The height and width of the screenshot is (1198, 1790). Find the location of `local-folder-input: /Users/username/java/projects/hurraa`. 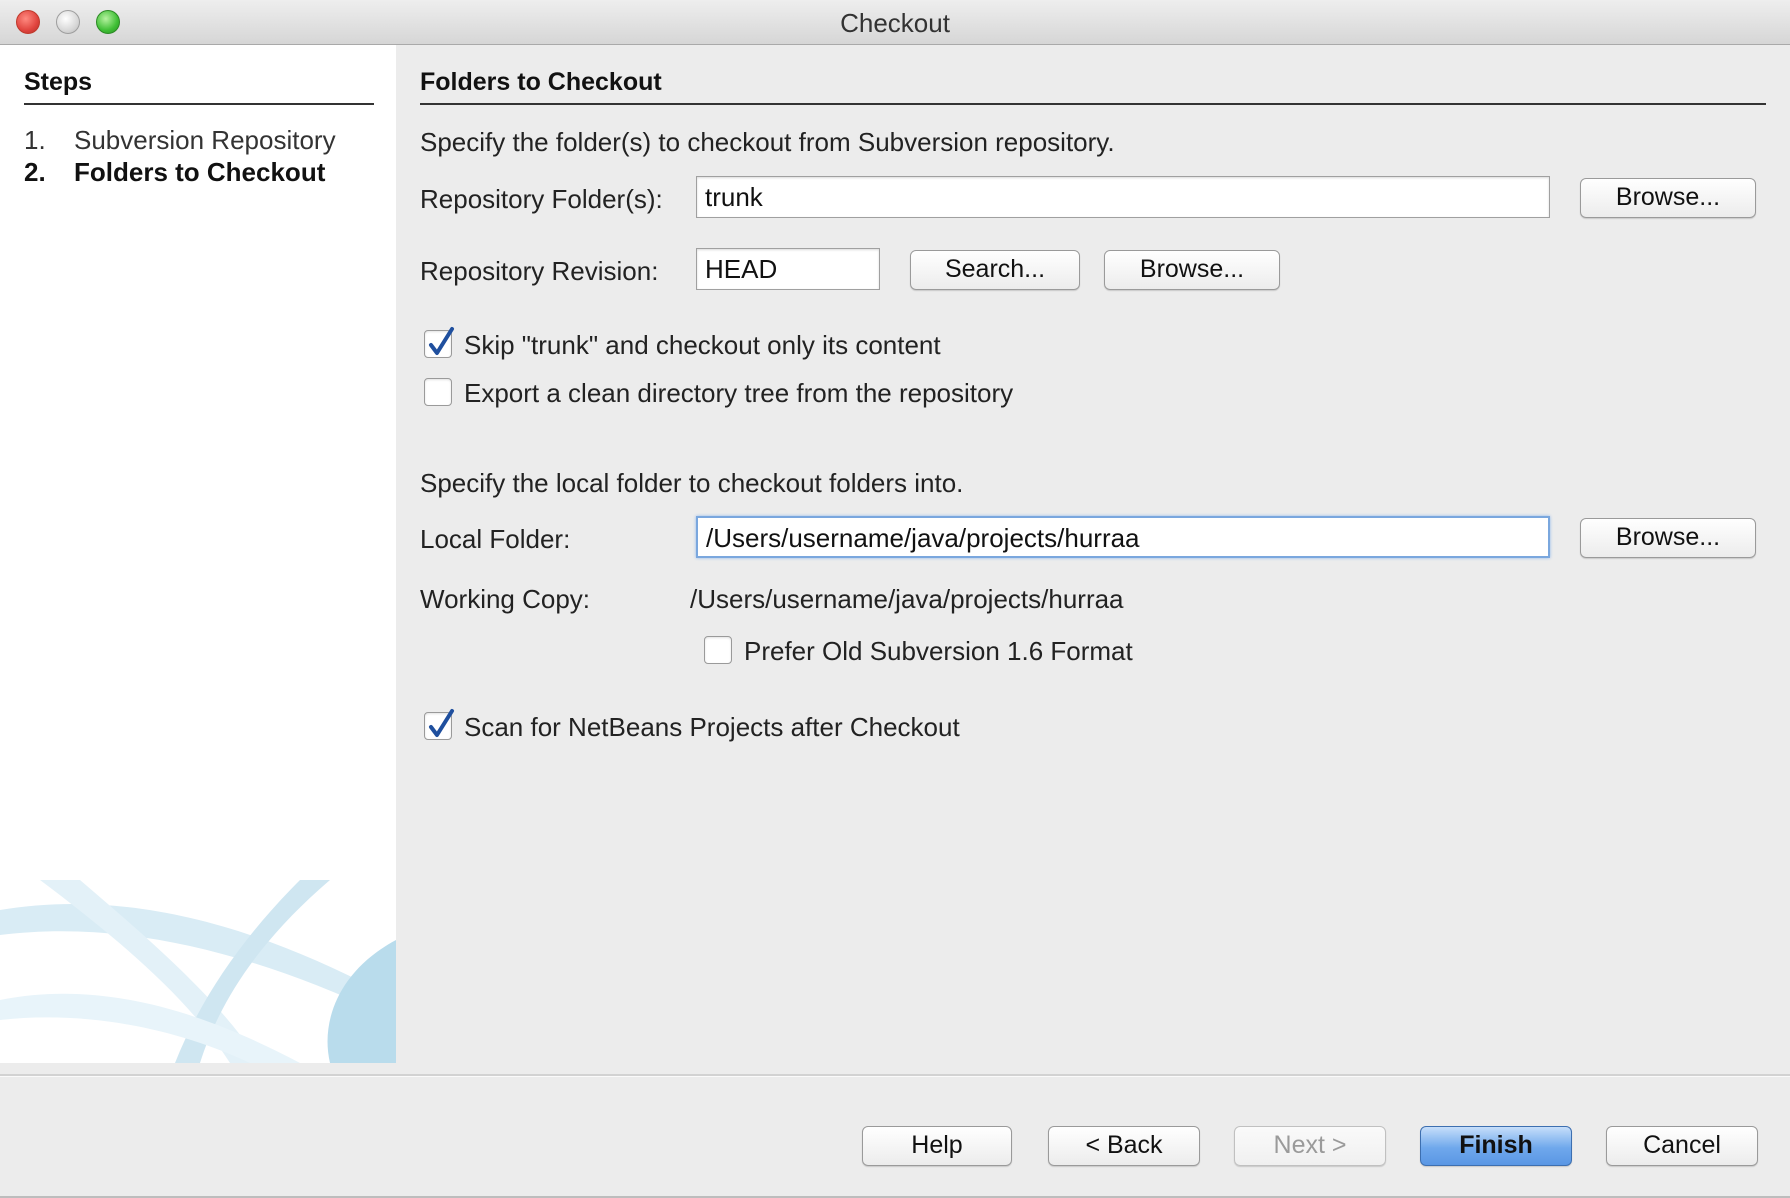

local-folder-input: /Users/username/java/projects/hurraa is located at coordinates (1123, 537).